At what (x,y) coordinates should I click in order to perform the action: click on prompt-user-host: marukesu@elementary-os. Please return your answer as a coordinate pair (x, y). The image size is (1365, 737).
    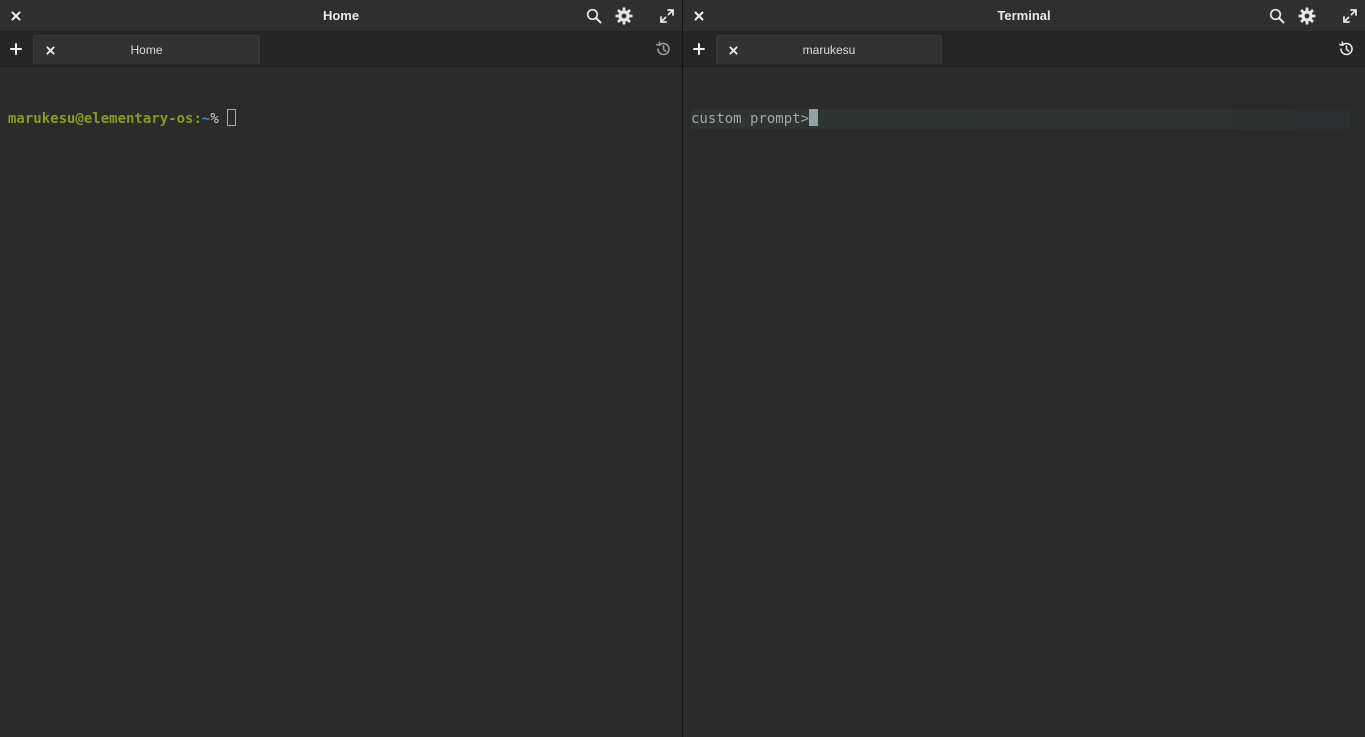
    Looking at the image, I should click on (101, 119).